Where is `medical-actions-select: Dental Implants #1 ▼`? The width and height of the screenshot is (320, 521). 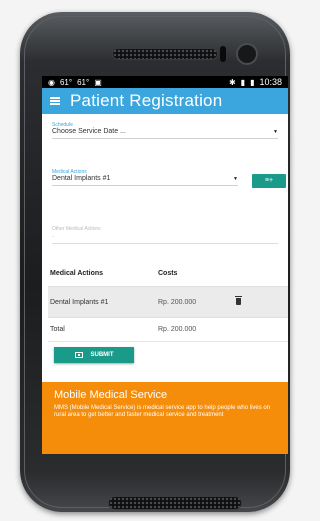 medical-actions-select: Dental Implants #1 ▼ is located at coordinates (145, 180).